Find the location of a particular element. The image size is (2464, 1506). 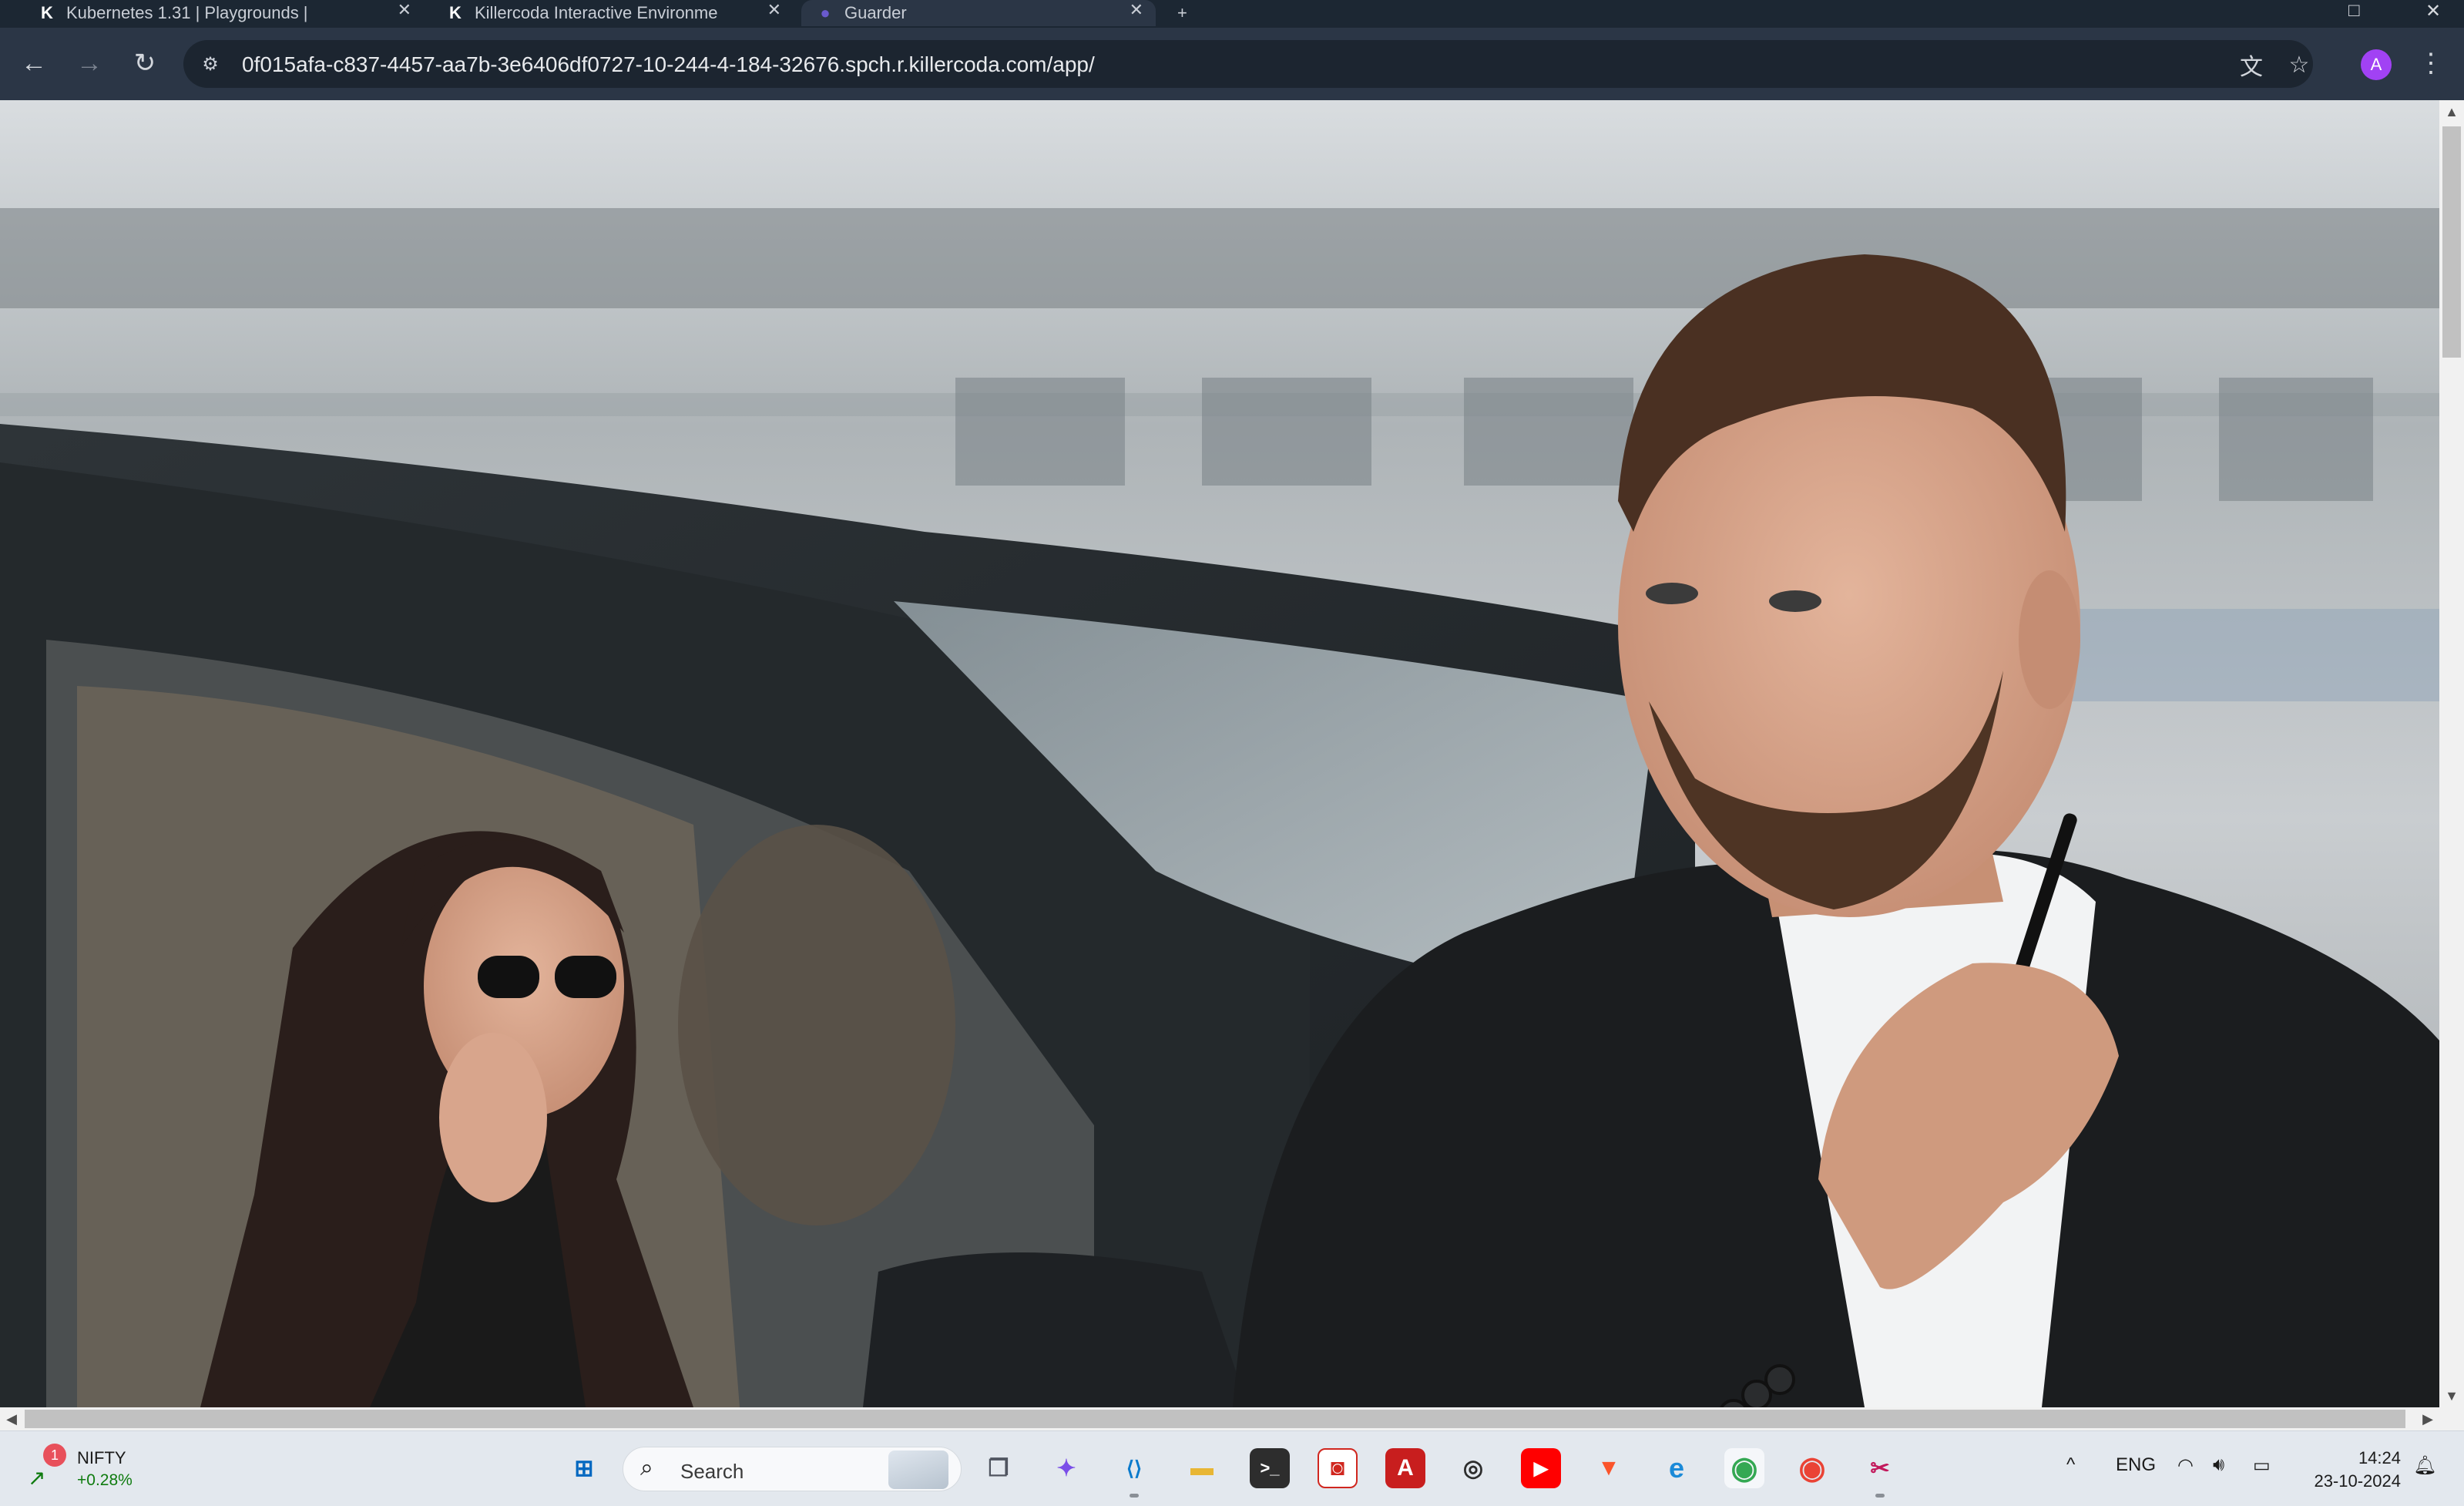

edge-icon: e is located at coordinates (1677, 1468).